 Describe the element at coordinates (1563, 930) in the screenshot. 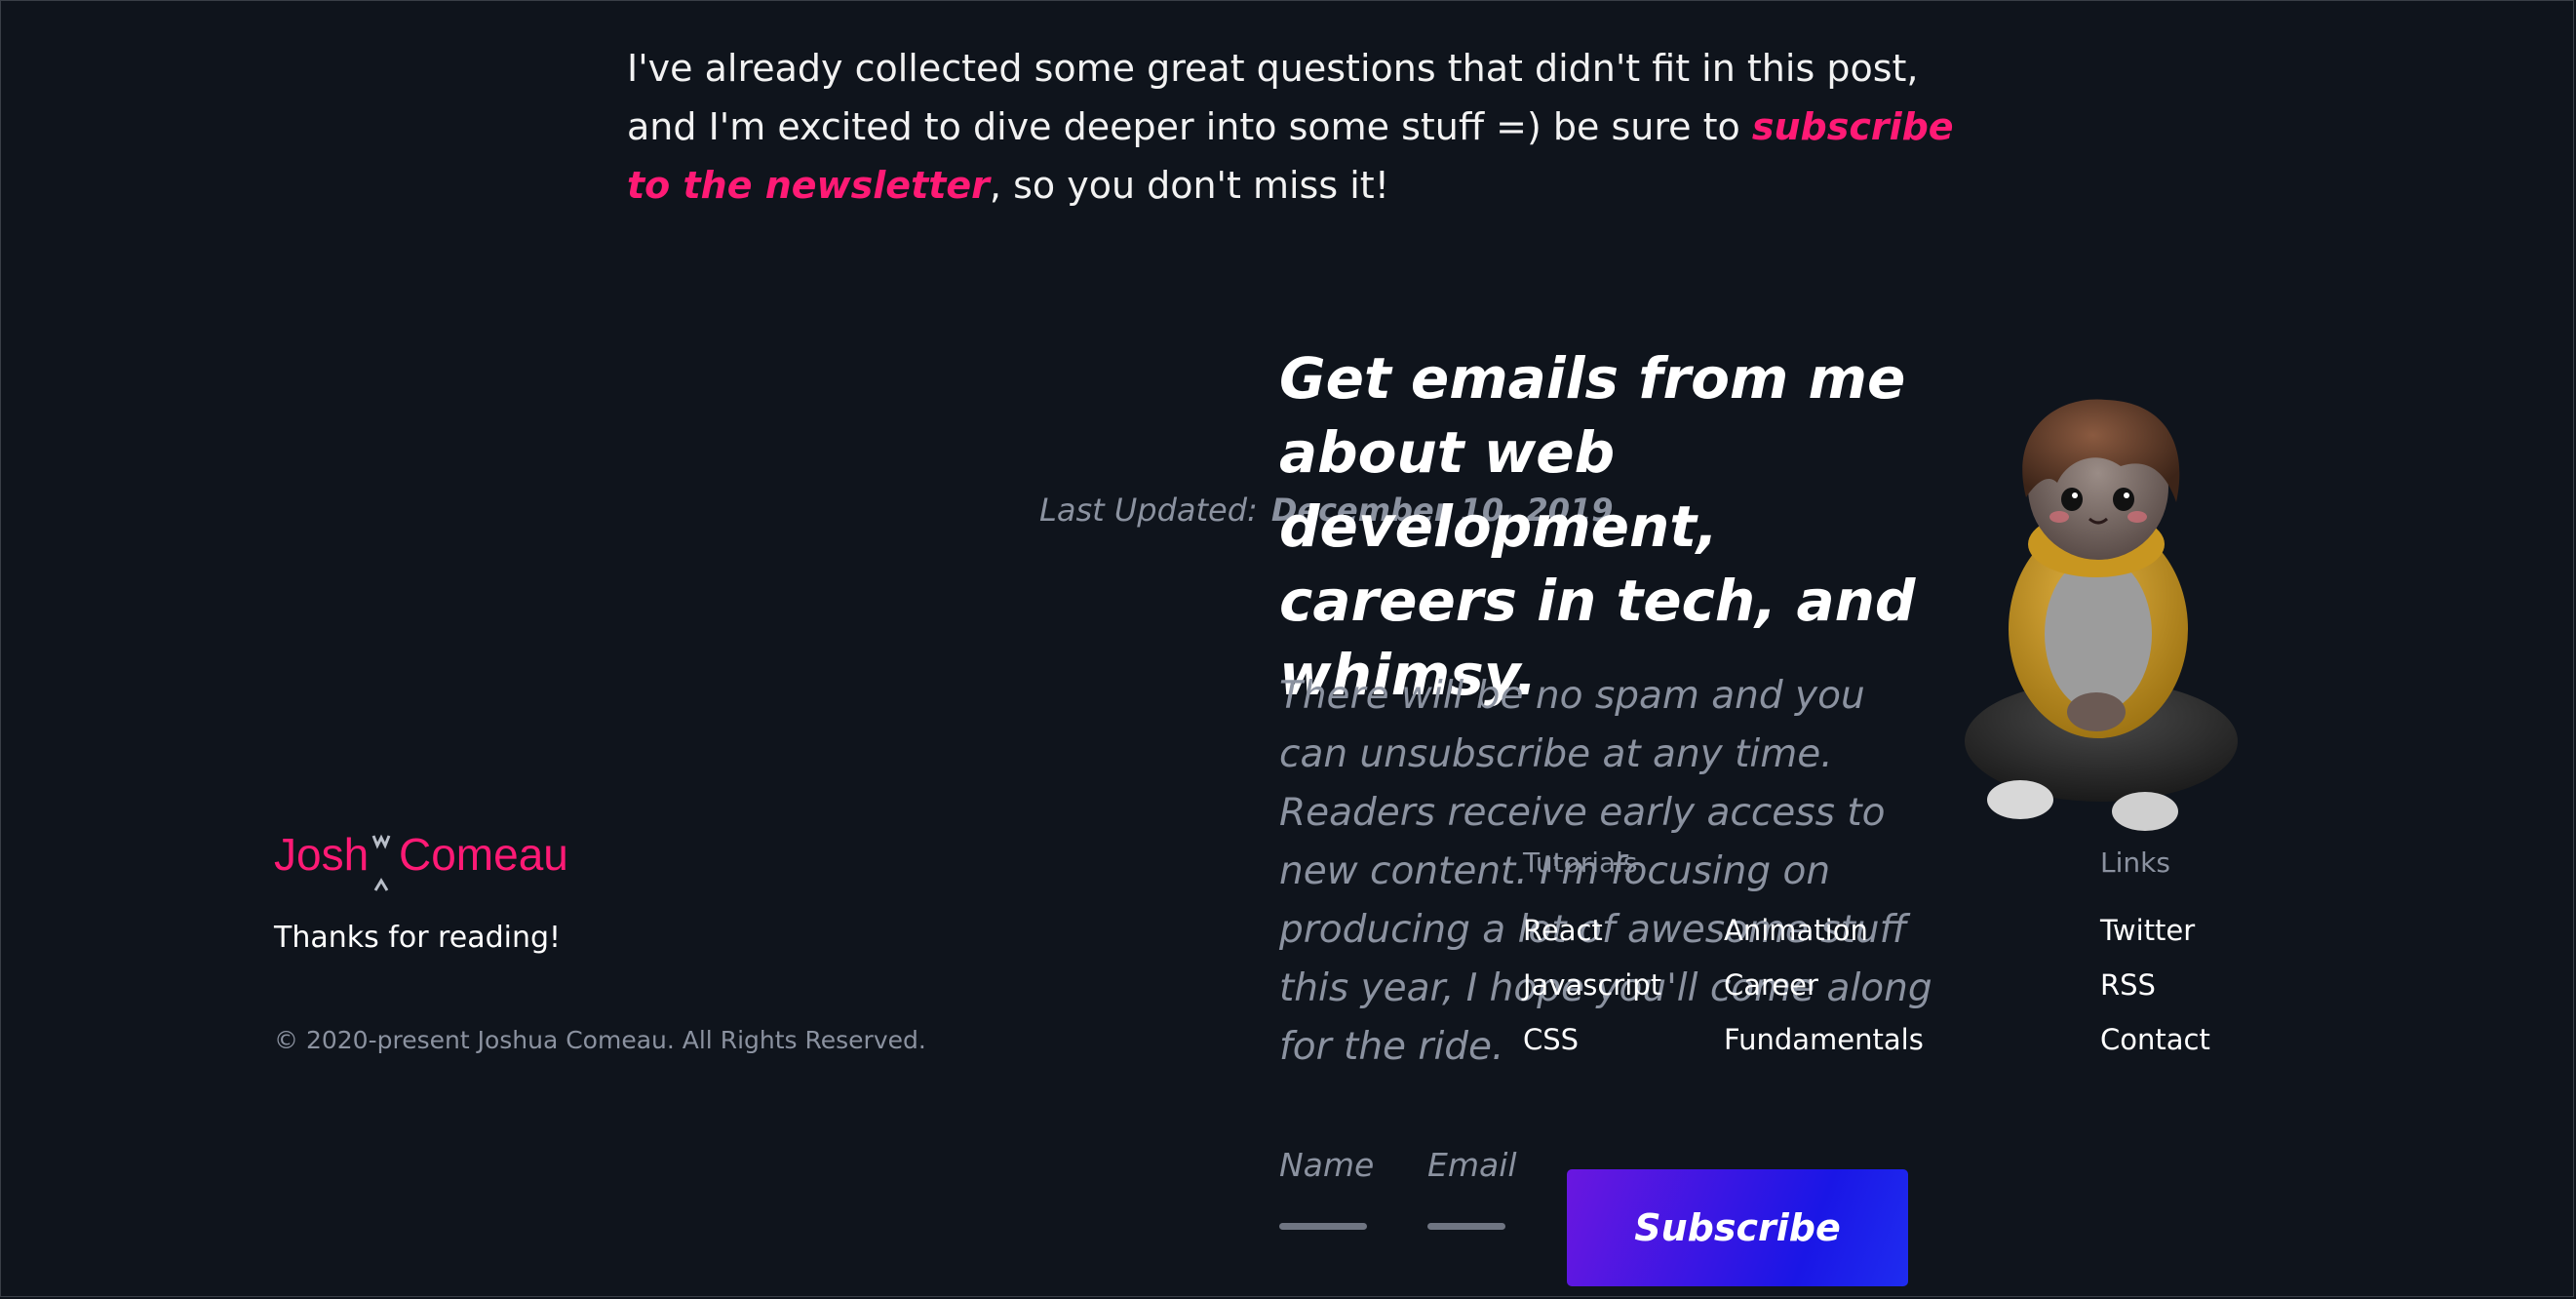

I see `footer-link-react: React` at that location.